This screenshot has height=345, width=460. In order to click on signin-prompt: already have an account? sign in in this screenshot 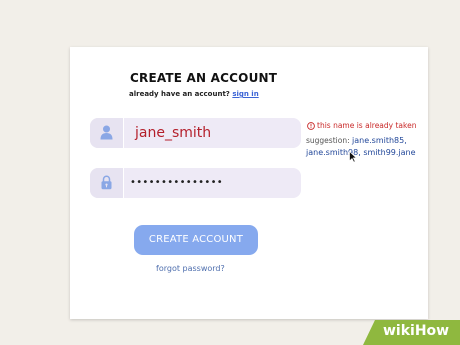, I will do `click(194, 94)`.